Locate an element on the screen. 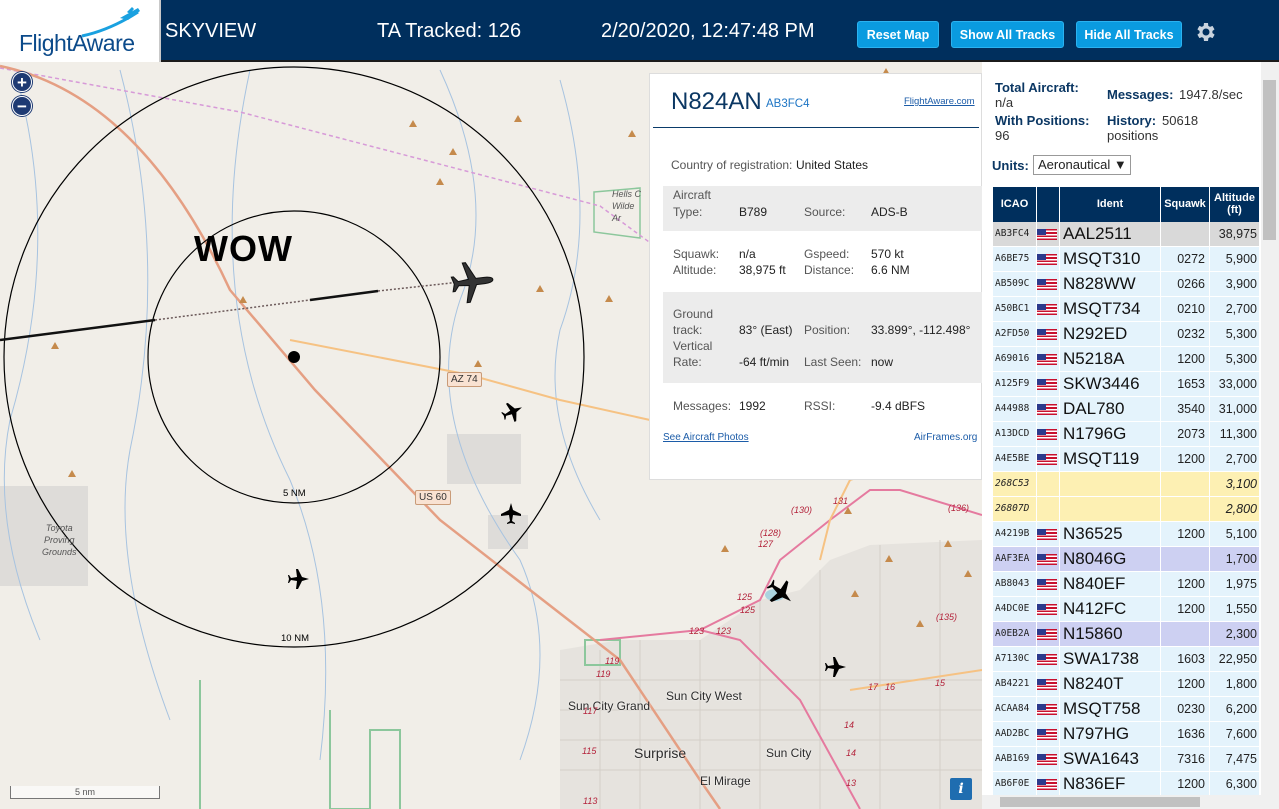 Image resolution: width=1279 pixels, height=809 pixels. table-row: AAB169 SWA1643 7316 7,475 is located at coordinates (1126, 759).